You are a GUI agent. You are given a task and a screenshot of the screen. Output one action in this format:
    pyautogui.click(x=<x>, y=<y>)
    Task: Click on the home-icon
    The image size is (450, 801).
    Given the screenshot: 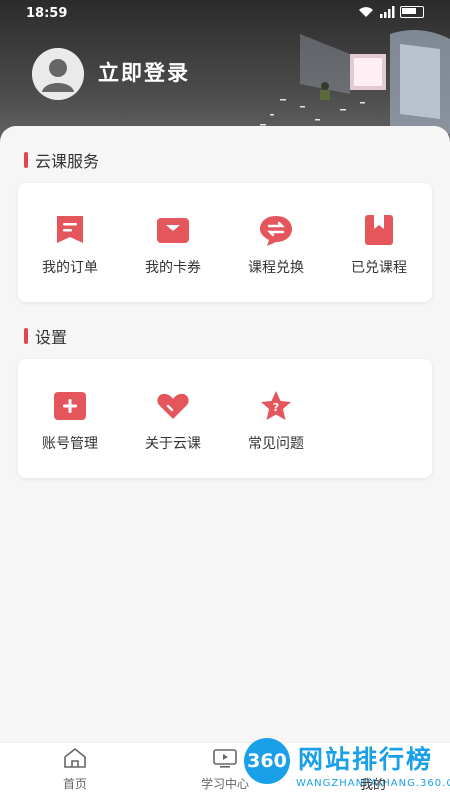 What is the action you would take?
    pyautogui.click(x=75, y=757)
    